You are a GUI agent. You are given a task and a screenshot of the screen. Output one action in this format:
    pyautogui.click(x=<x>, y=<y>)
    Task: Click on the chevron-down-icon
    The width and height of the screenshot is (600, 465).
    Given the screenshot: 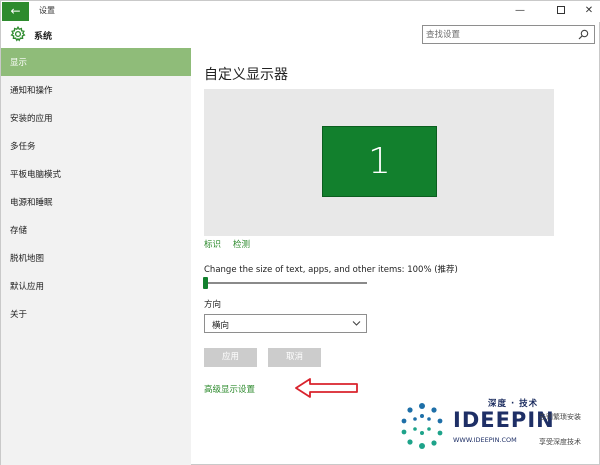 What is the action you would take?
    pyautogui.click(x=356, y=323)
    